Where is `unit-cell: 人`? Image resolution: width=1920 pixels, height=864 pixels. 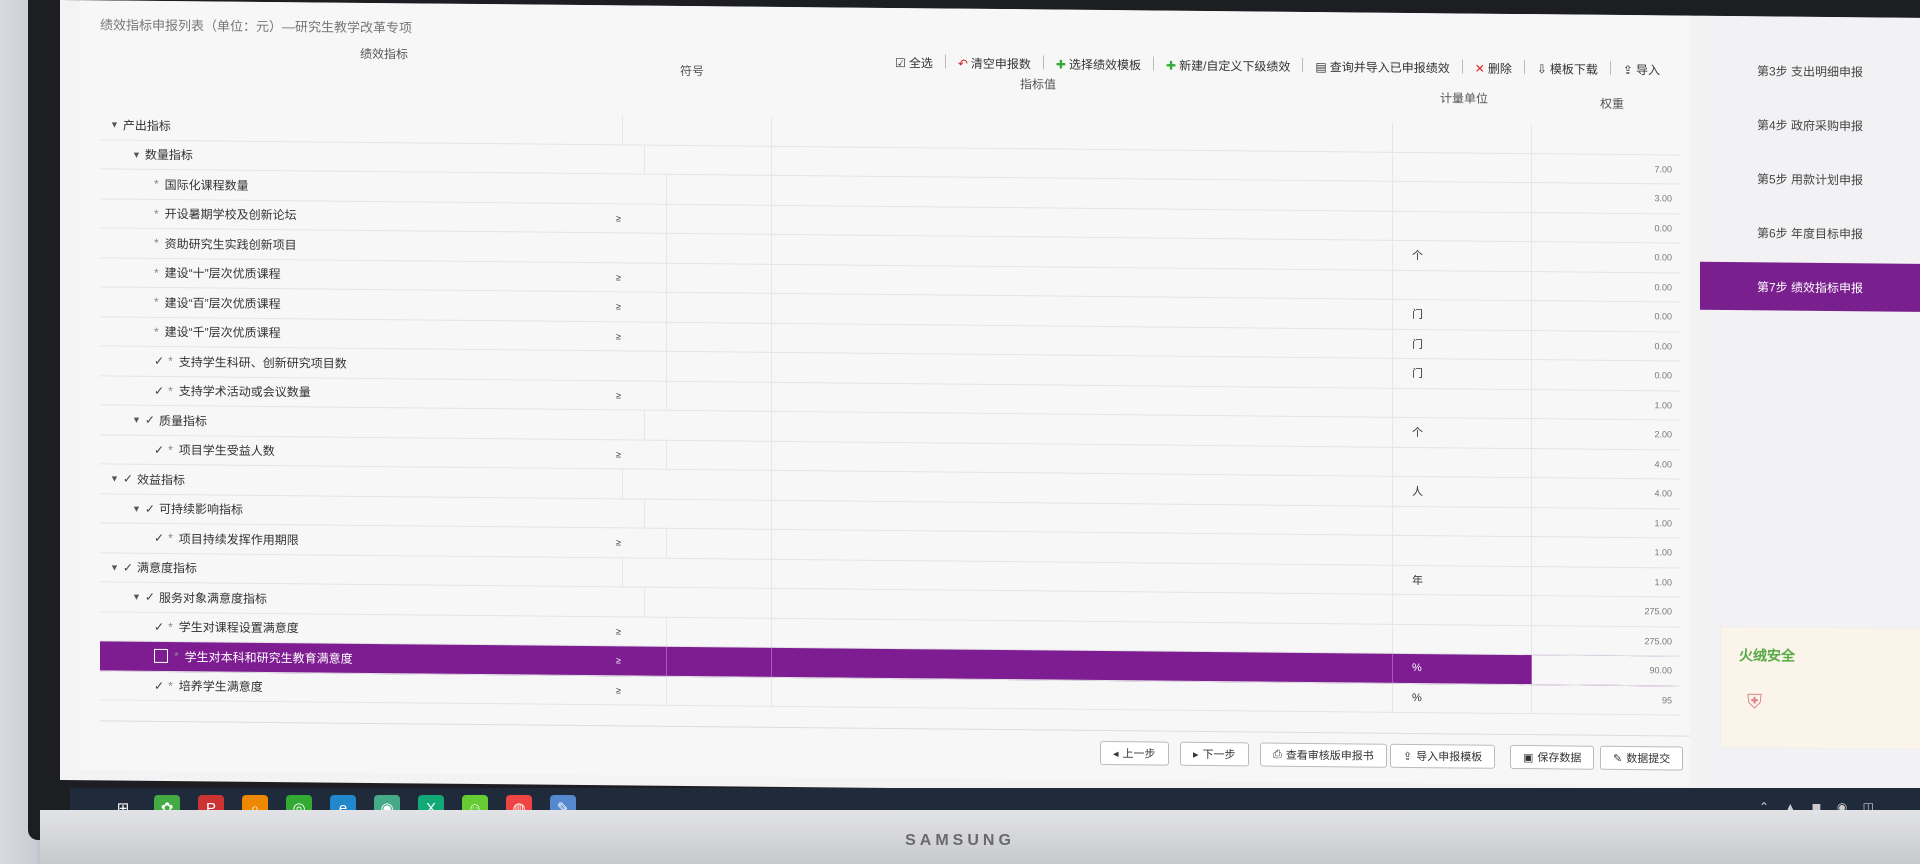
unit-cell: 人 is located at coordinates (1462, 491).